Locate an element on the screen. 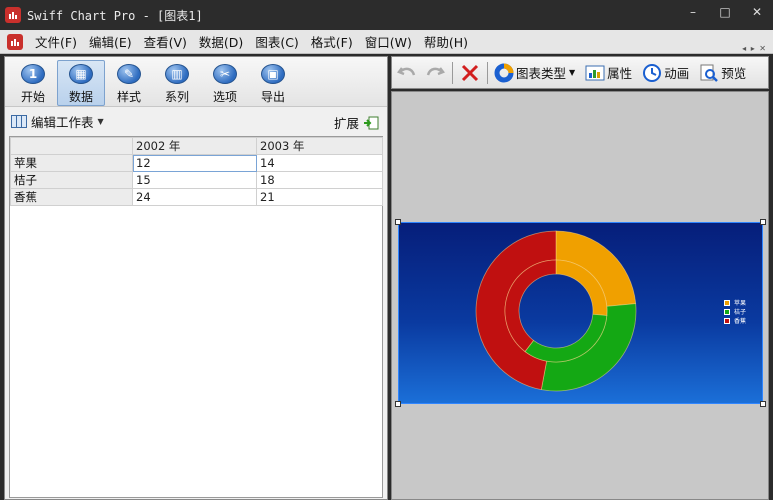  mdi-controls-icon: ◂ ▸ ✕ is located at coordinates (754, 48).